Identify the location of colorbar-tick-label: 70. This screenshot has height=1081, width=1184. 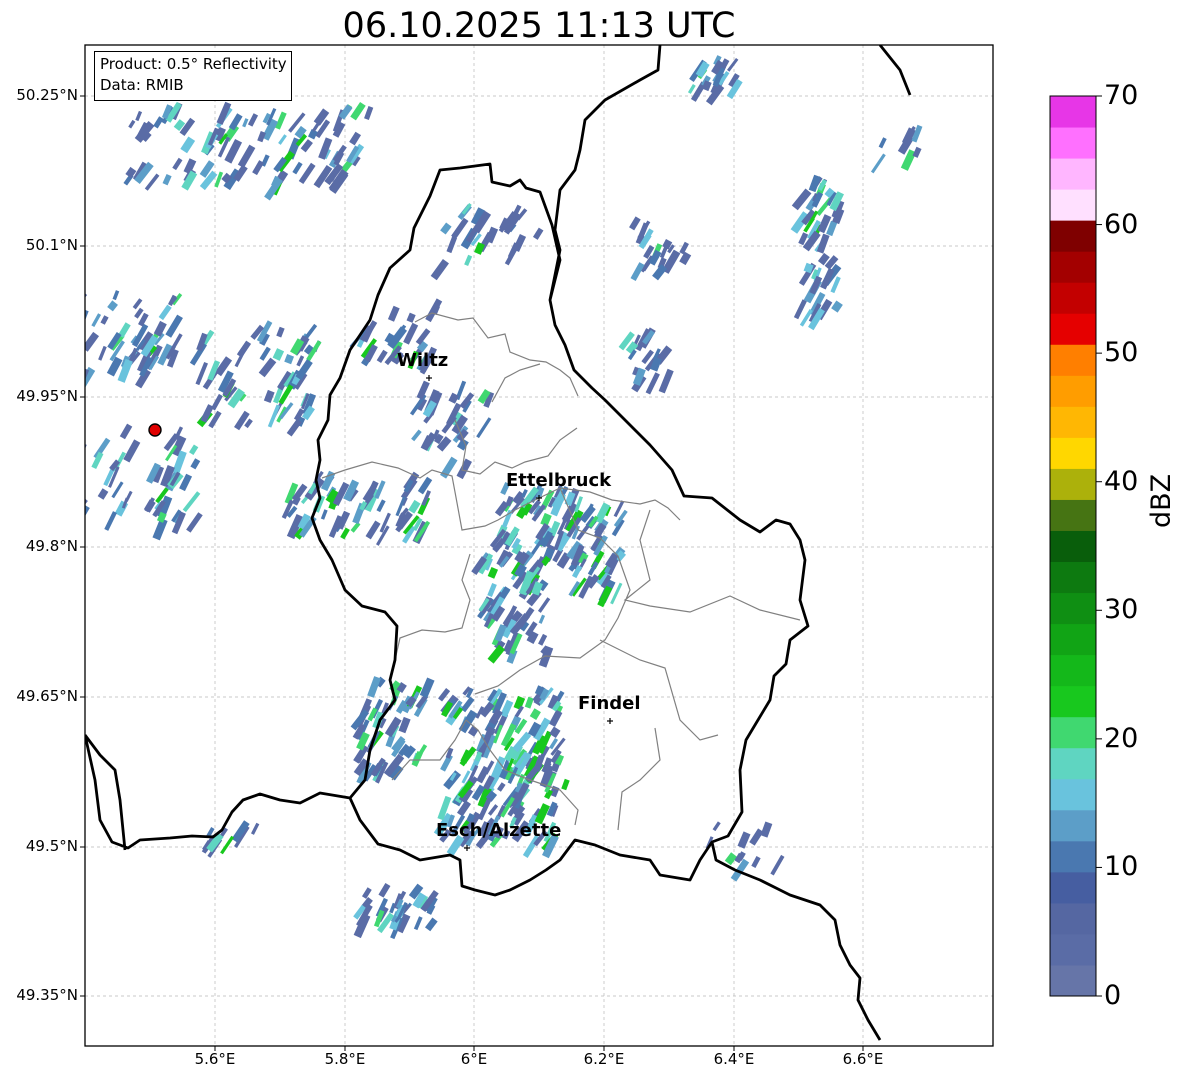
(1121, 95).